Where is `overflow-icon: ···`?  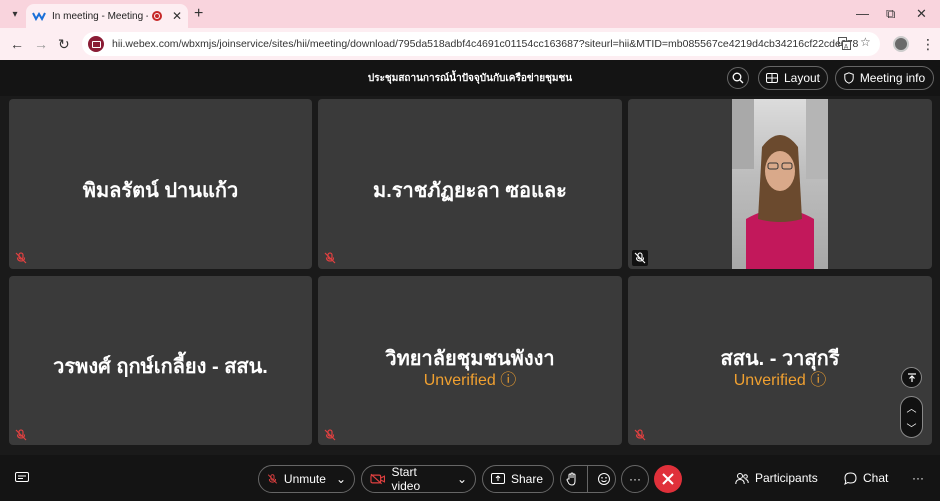 overflow-icon: ··· is located at coordinates (918, 478).